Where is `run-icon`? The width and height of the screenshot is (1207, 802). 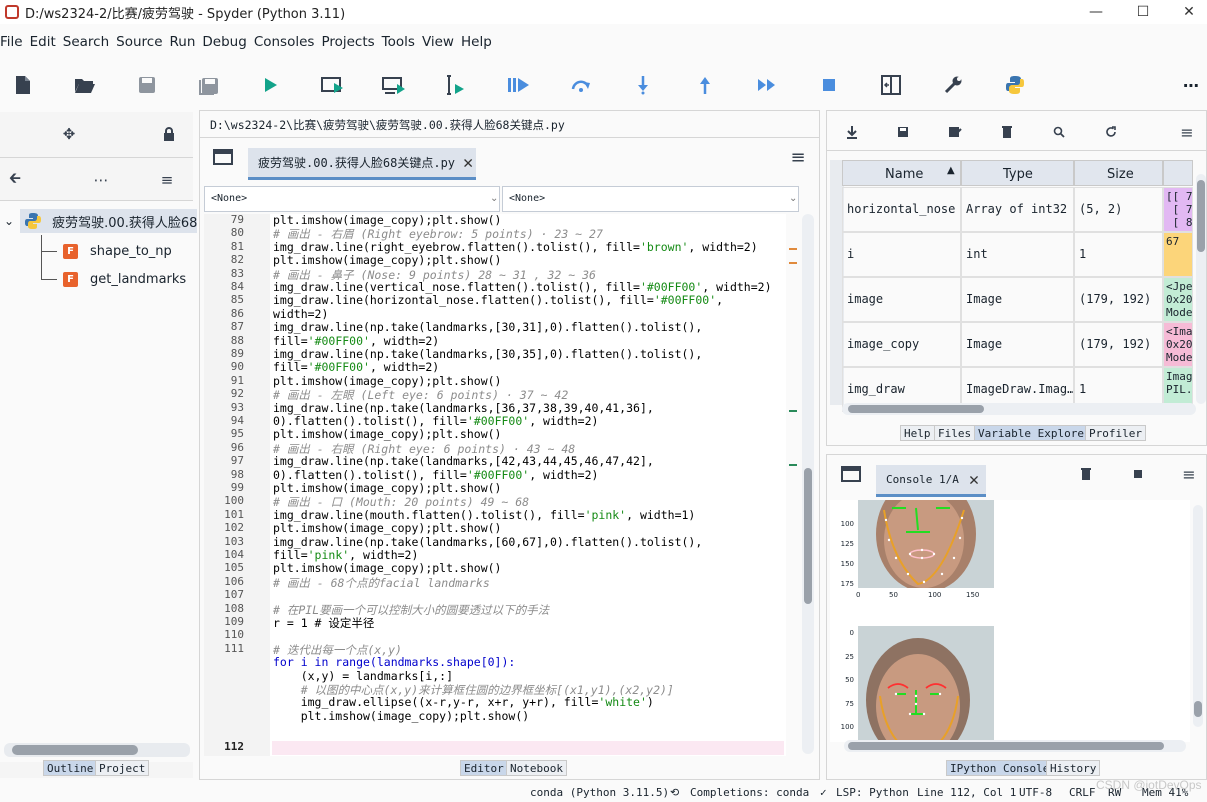 run-icon is located at coordinates (271, 85).